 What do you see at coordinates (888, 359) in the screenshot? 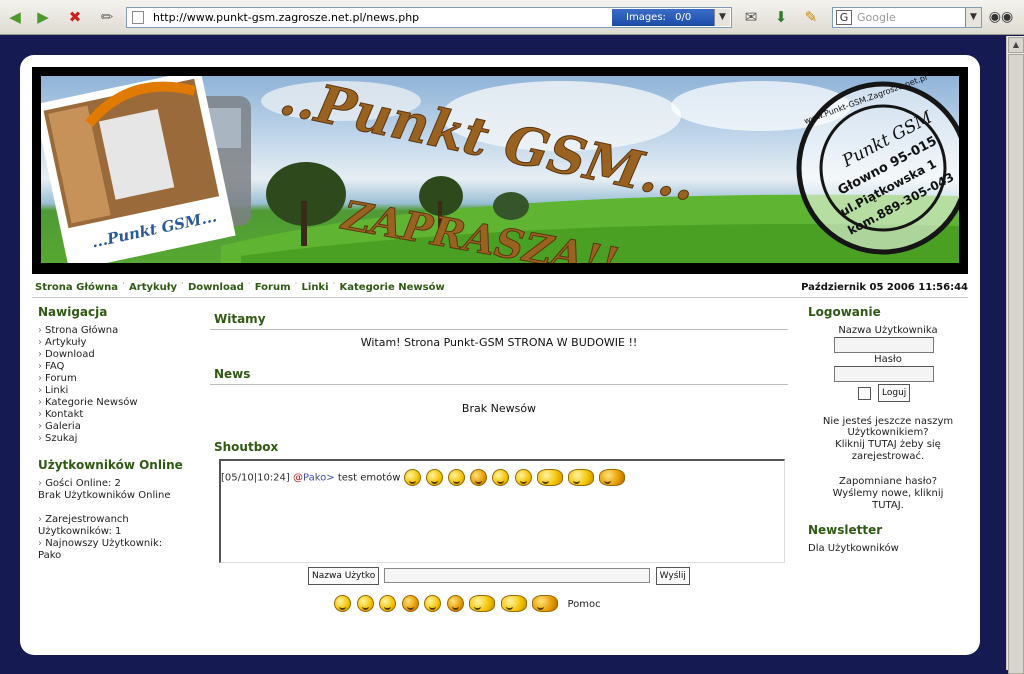
I see `password-label: Hasło` at bounding box center [888, 359].